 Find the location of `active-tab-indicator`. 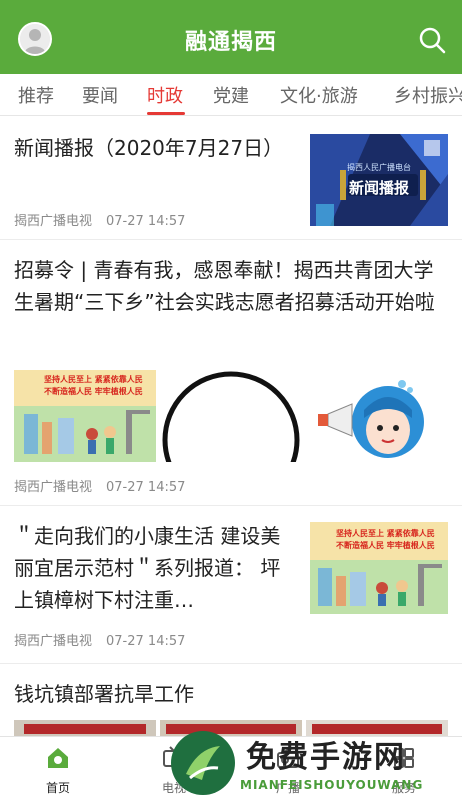

active-tab-indicator is located at coordinates (166, 113).